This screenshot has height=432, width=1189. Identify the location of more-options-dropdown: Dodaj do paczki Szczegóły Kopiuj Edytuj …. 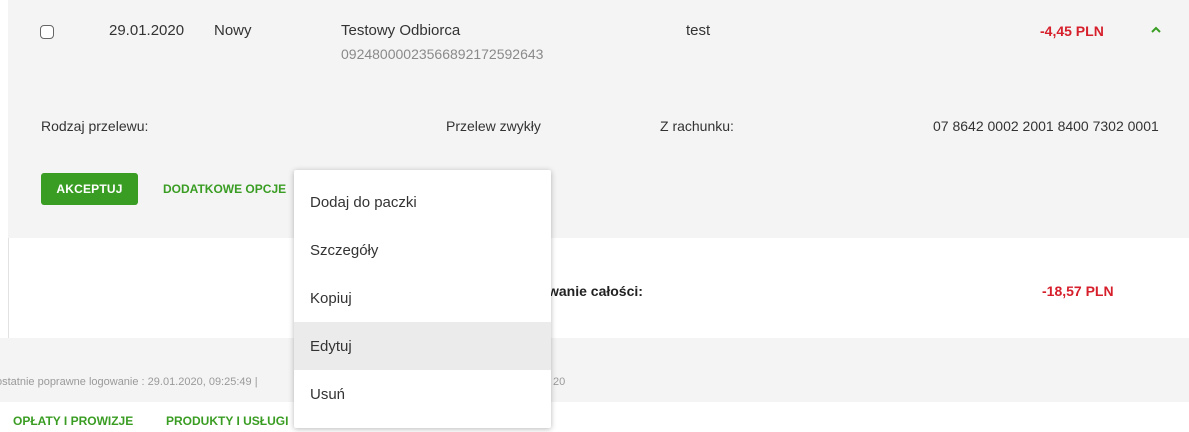
(422, 299).